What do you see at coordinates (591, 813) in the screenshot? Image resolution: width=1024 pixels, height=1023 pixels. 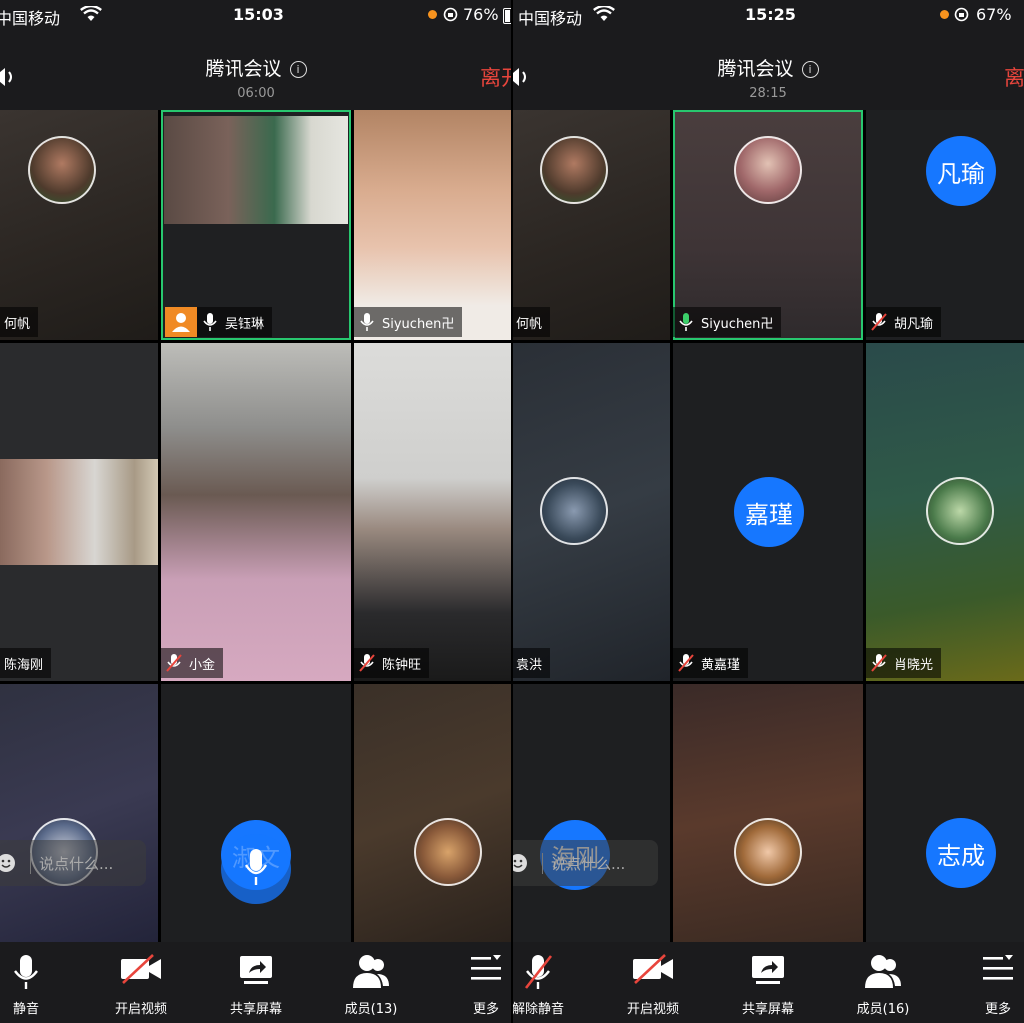 I see `participant-tile: 海刚` at bounding box center [591, 813].